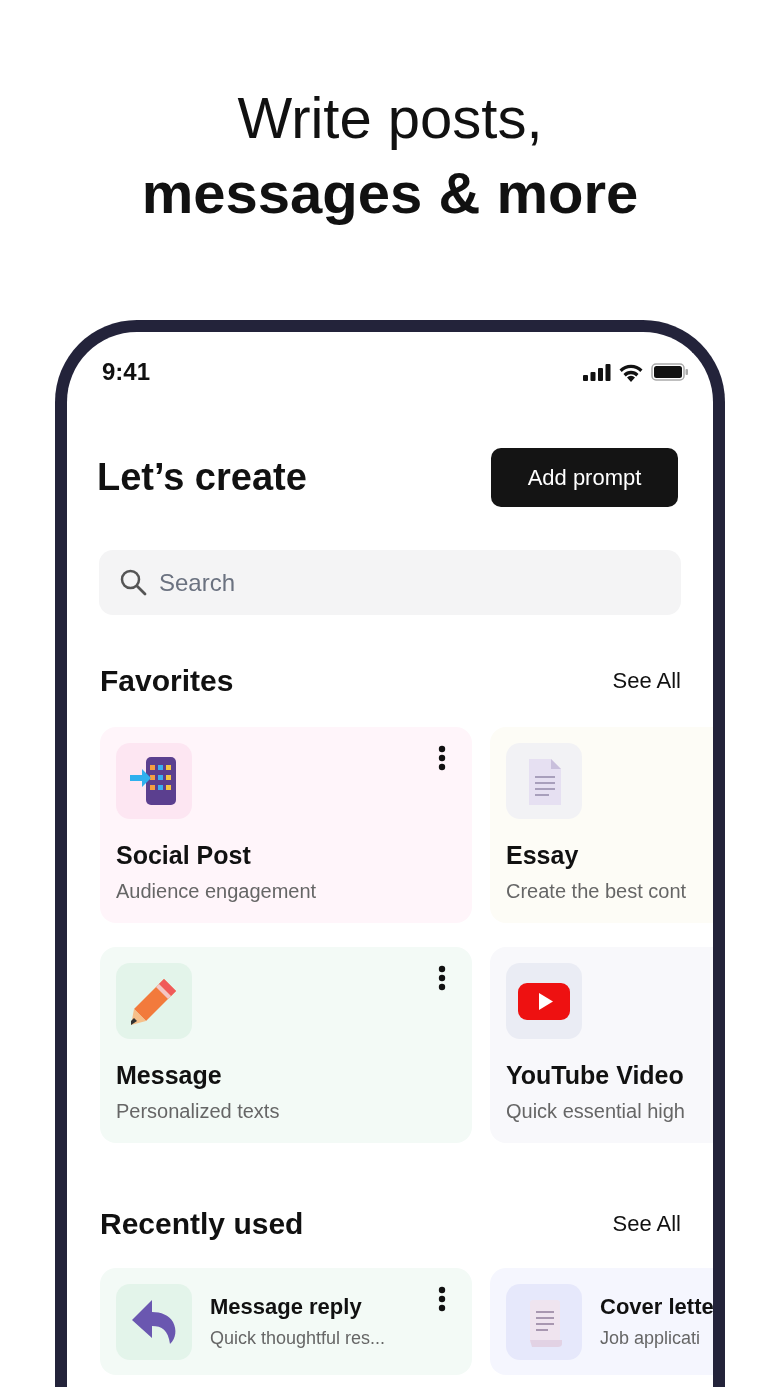 This screenshot has height=1387, width=780. What do you see at coordinates (198, 1111) in the screenshot?
I see `card-subtitle: Personalized texts` at bounding box center [198, 1111].